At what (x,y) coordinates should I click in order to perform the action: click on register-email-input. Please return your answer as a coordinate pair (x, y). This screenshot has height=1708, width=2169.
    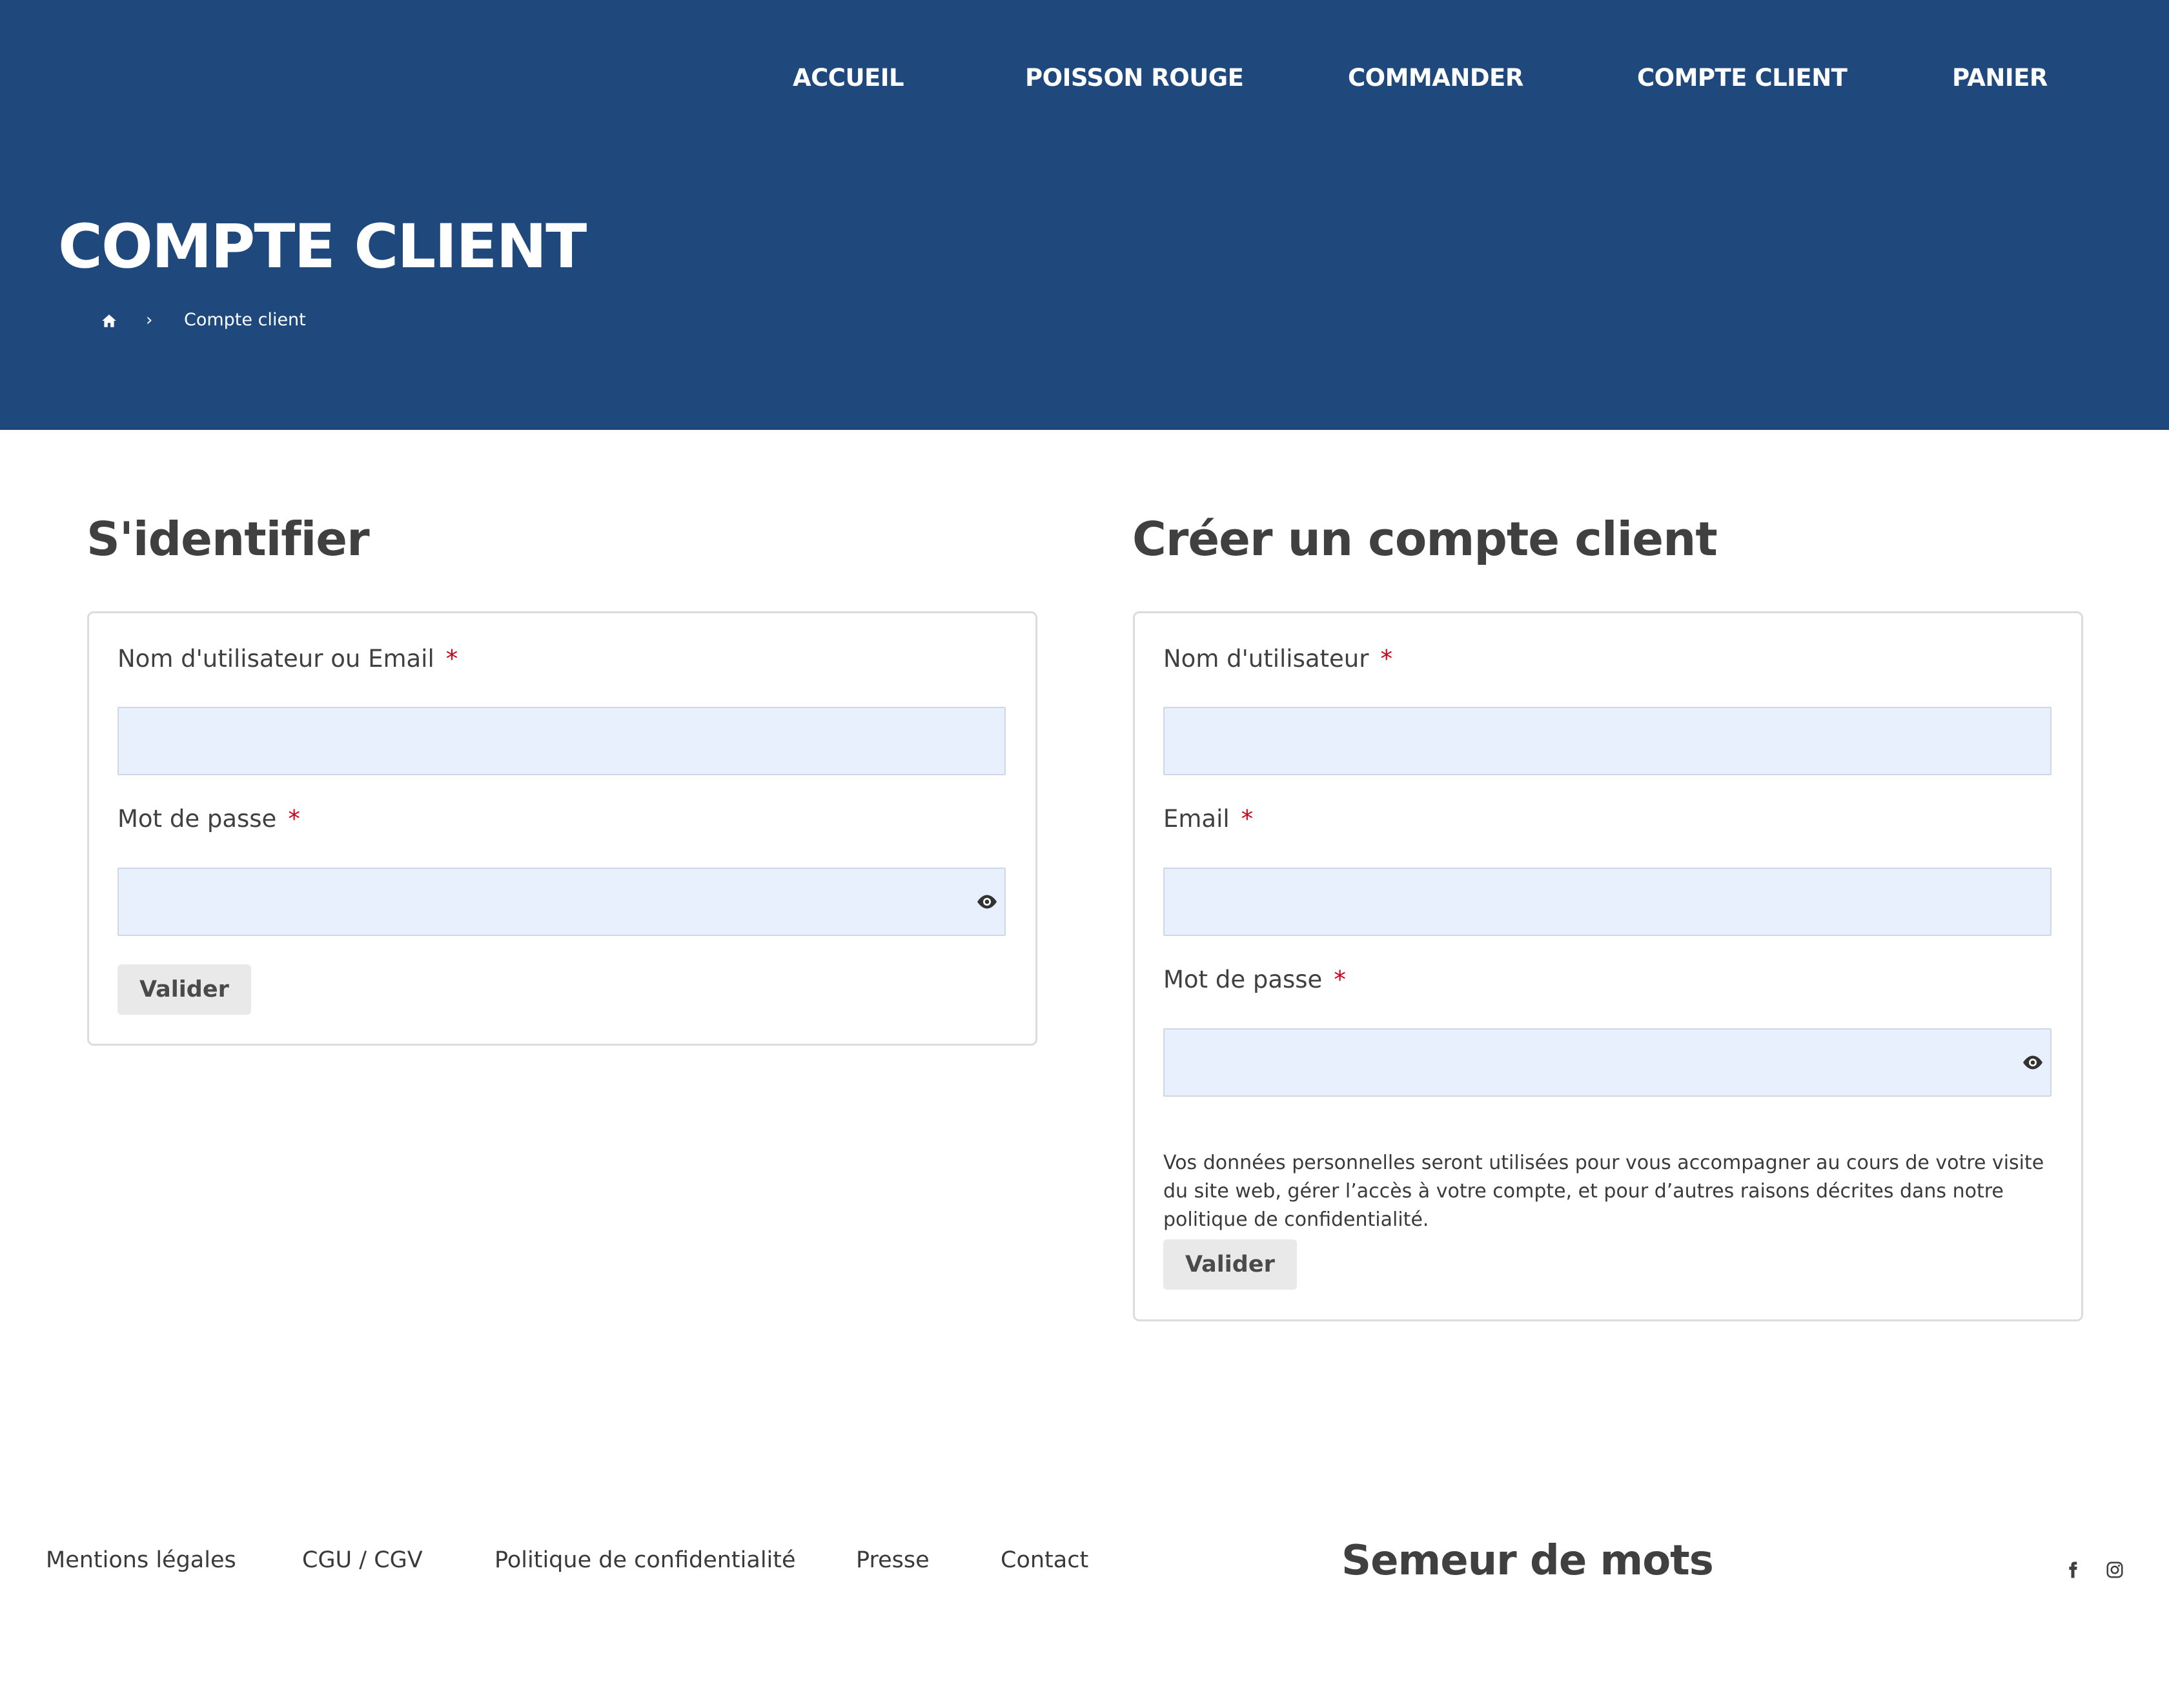
    Looking at the image, I should click on (1608, 902).